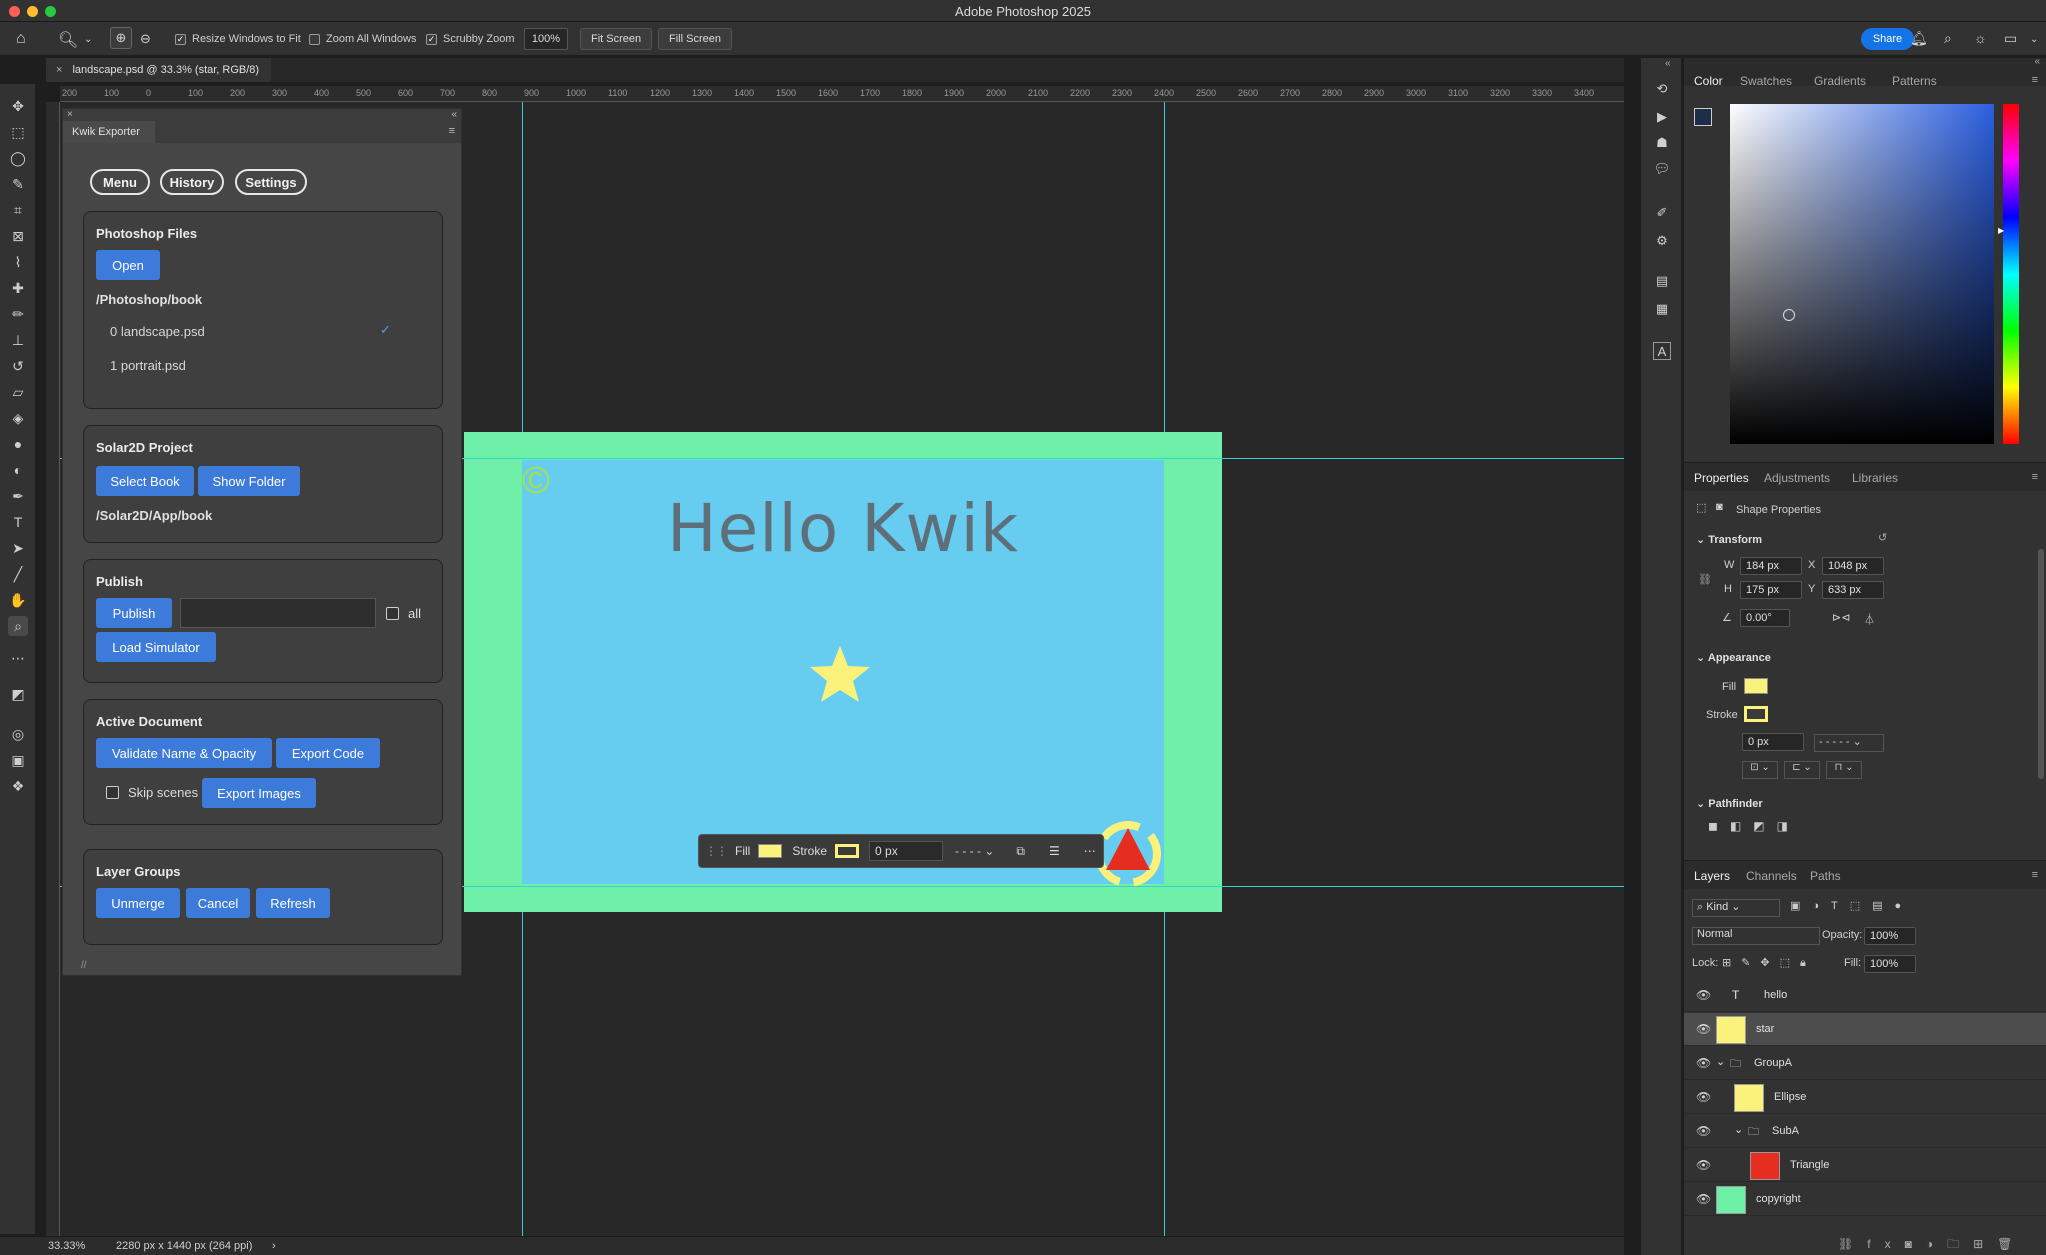  I want to click on tab-layers: Layers, so click(1712, 876).